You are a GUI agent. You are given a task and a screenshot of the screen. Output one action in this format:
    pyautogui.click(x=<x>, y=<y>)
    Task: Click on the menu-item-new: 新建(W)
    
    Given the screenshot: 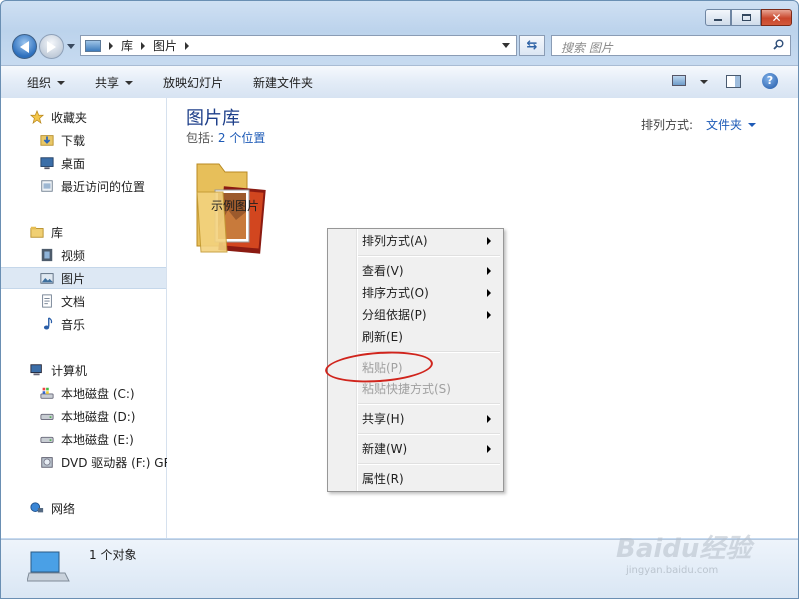 What is the action you would take?
    pyautogui.click(x=415, y=449)
    